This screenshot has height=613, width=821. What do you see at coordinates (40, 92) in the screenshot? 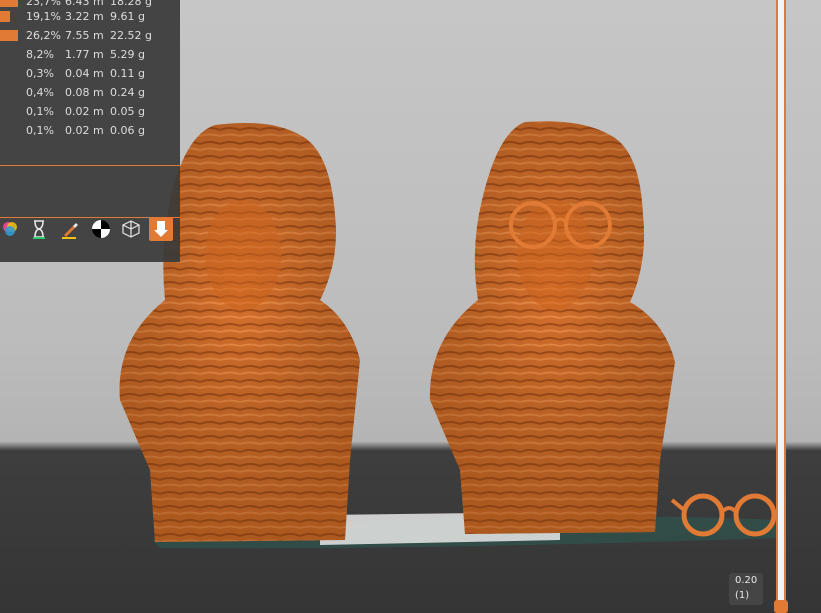
I see `legend-percent: 0,4%` at bounding box center [40, 92].